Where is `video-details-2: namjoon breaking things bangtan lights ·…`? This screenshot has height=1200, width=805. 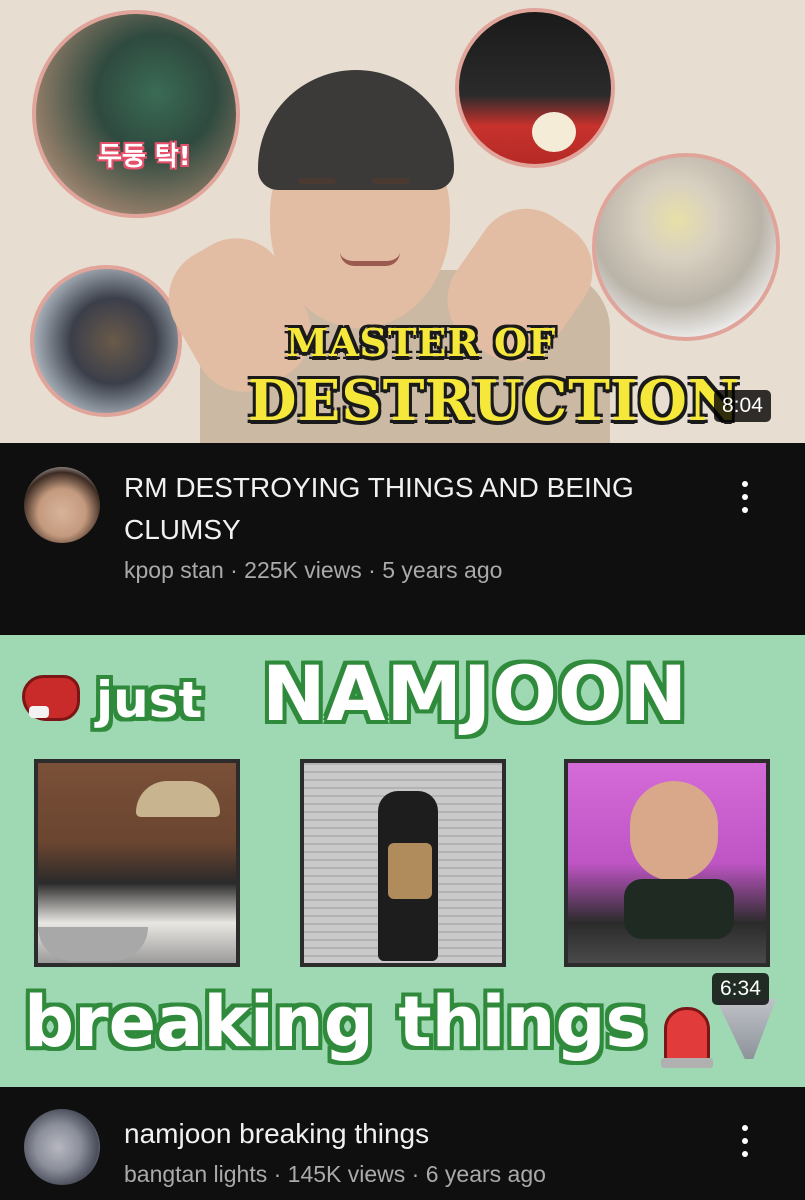 video-details-2: namjoon breaking things bangtan lights ·… is located at coordinates (402, 1143).